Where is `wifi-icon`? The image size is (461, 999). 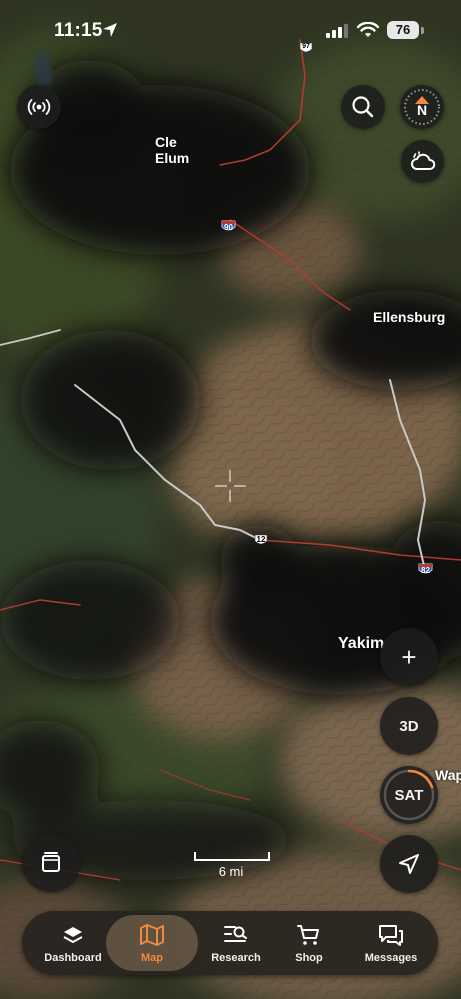 wifi-icon is located at coordinates (368, 32).